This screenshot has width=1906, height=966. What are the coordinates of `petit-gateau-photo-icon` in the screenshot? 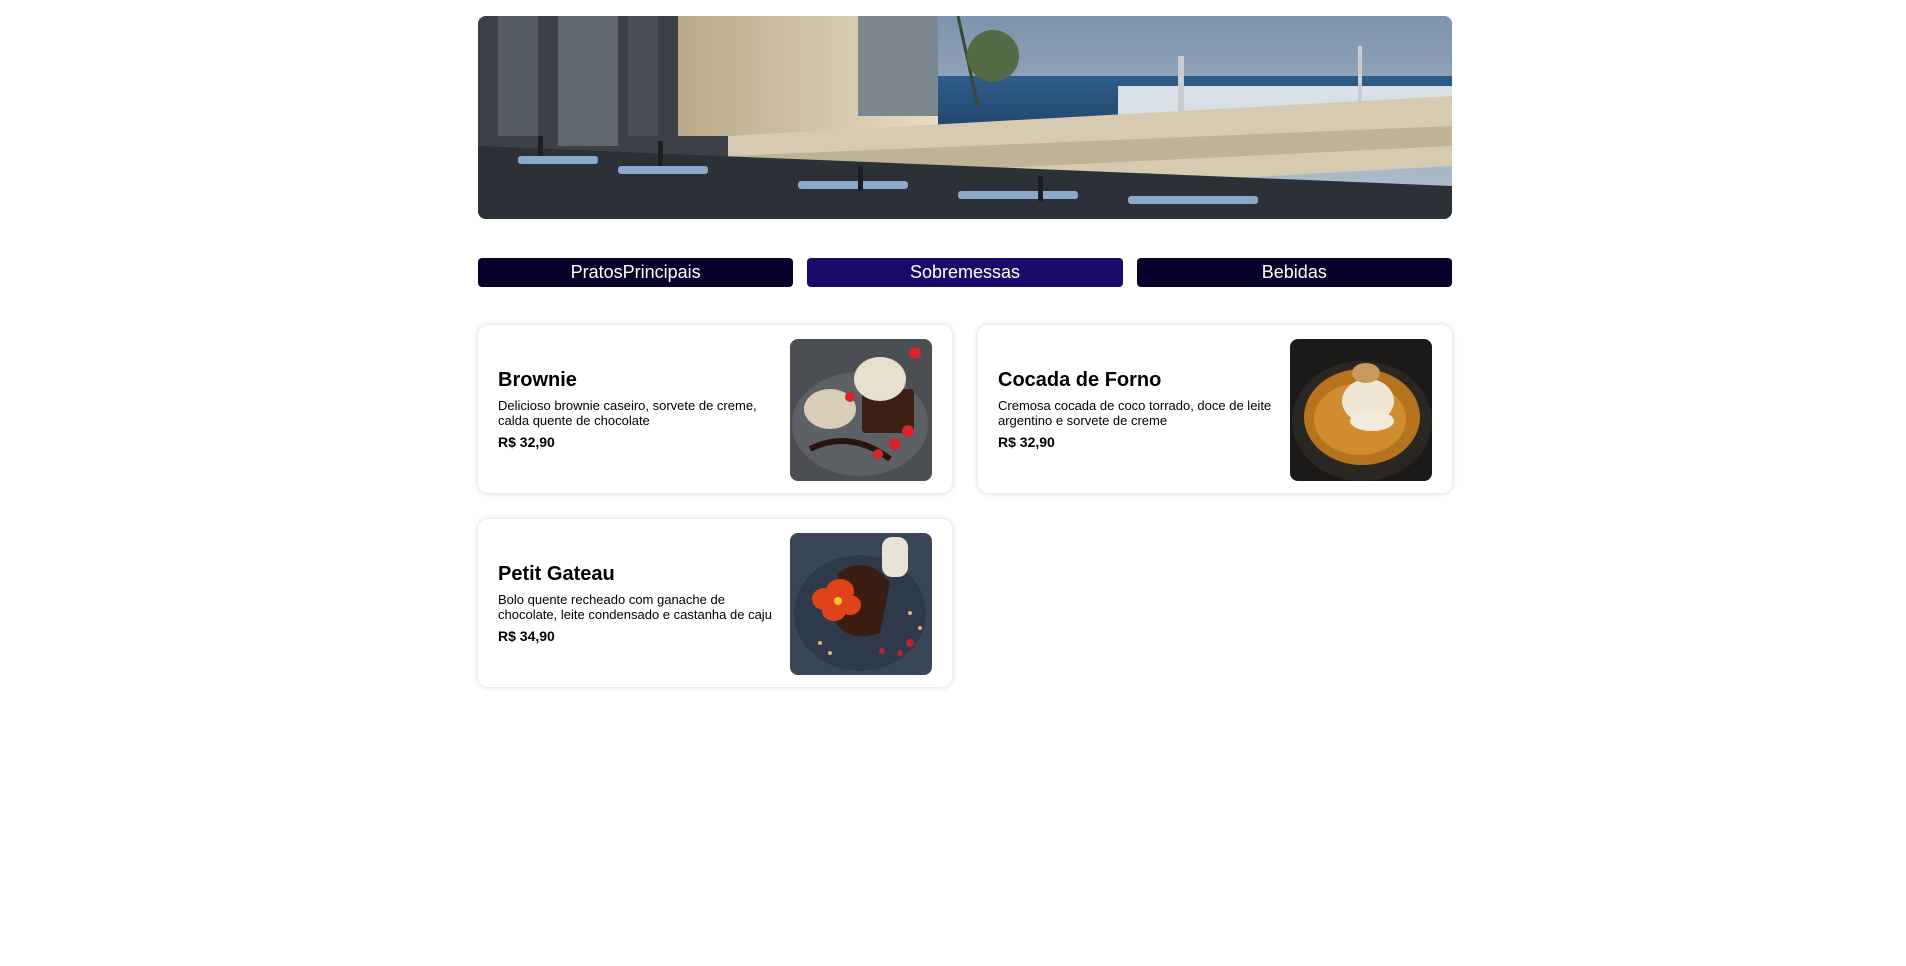 It's located at (861, 604).